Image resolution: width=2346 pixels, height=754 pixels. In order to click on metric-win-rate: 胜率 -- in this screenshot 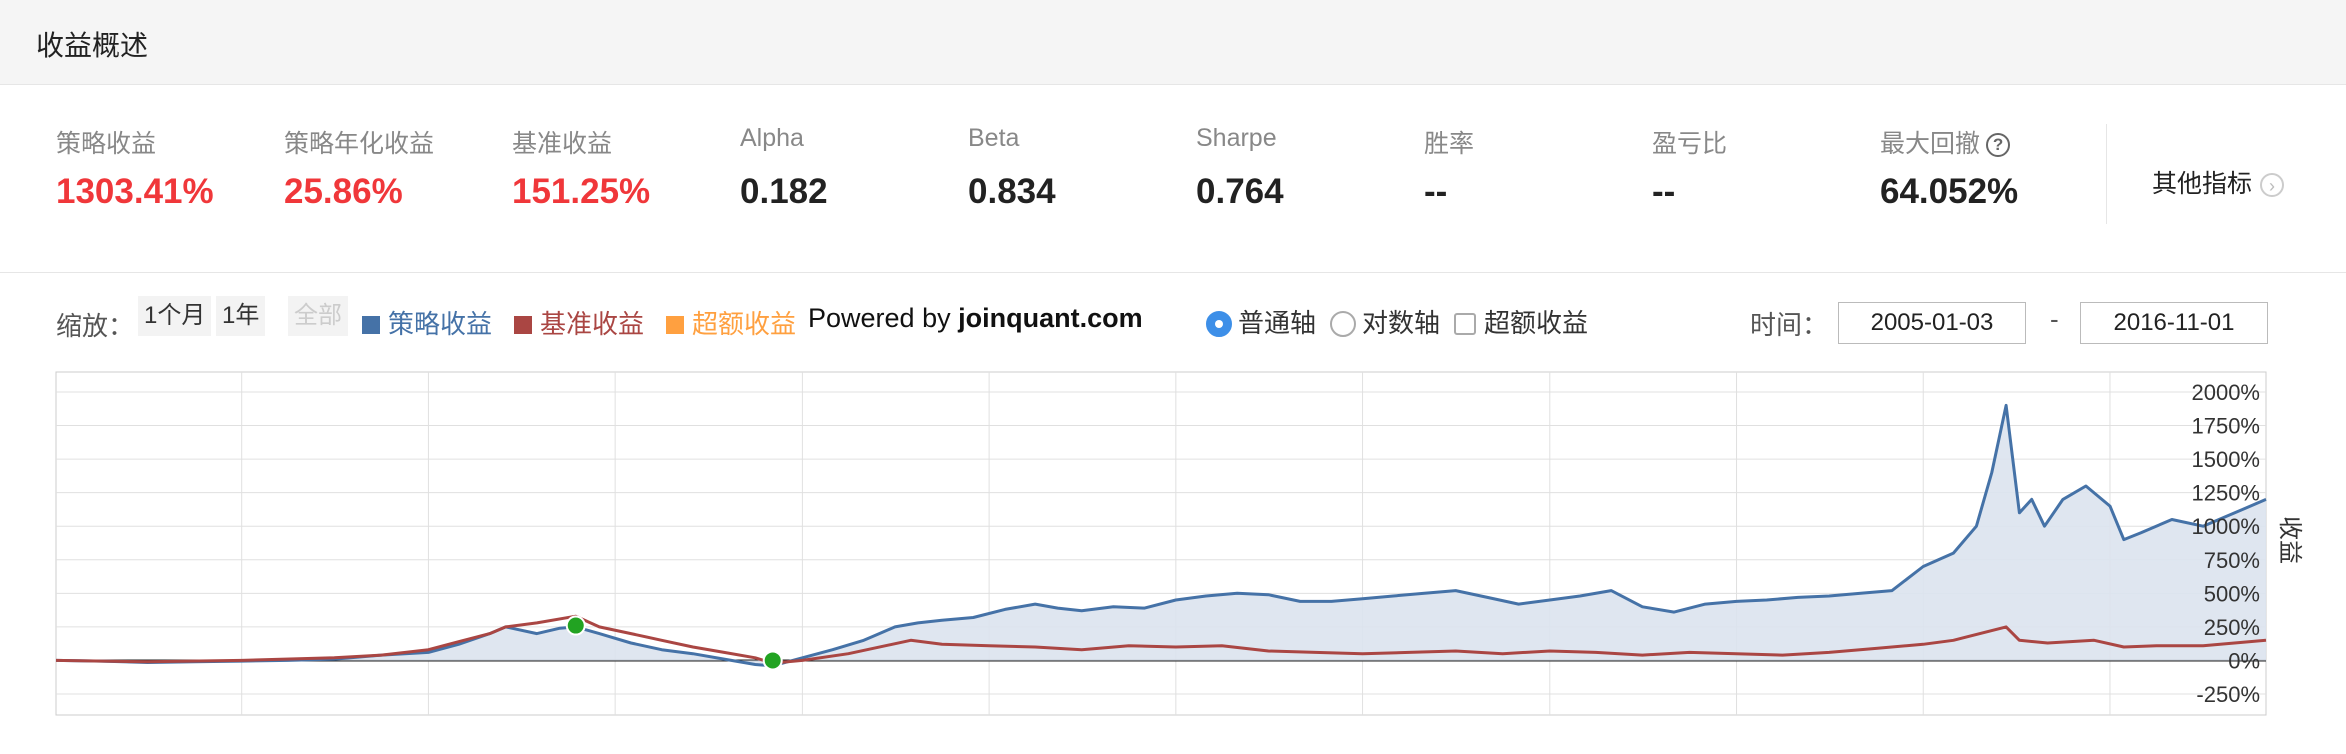, I will do `click(1534, 168)`.